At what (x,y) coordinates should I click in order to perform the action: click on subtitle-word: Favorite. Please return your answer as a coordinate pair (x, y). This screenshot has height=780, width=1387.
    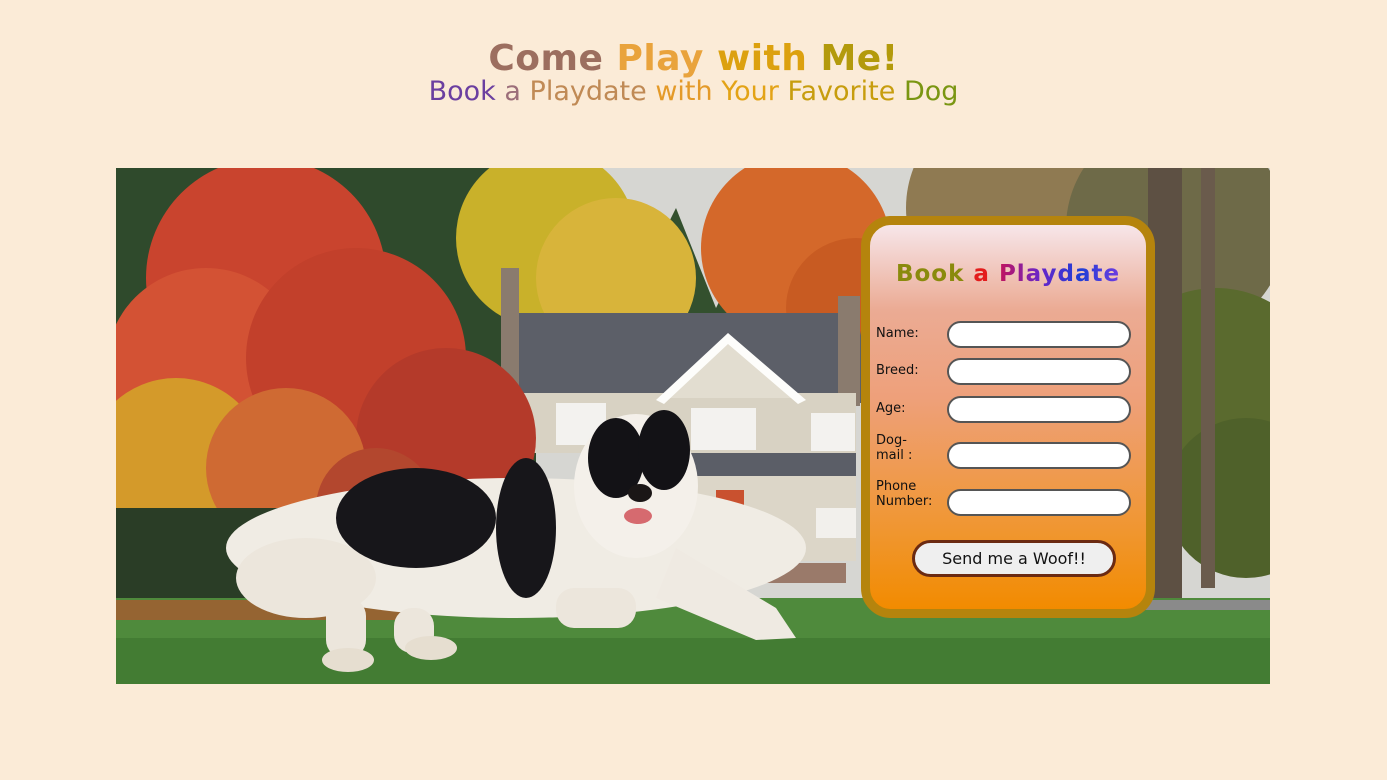
    Looking at the image, I should click on (841, 91).